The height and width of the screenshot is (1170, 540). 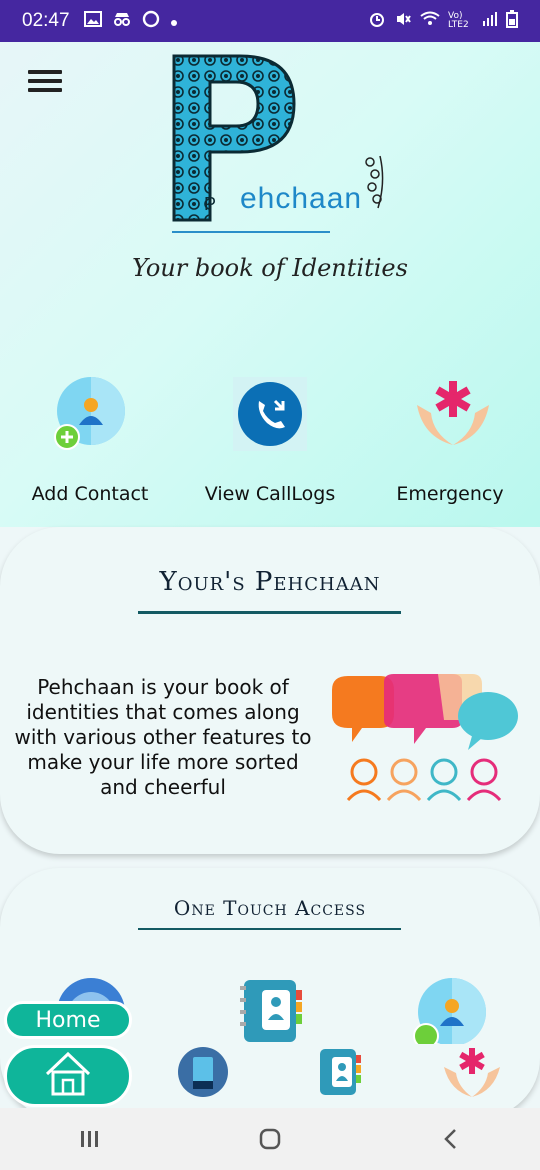 I want to click on tagline: Your book of Identities, so click(x=270, y=268).